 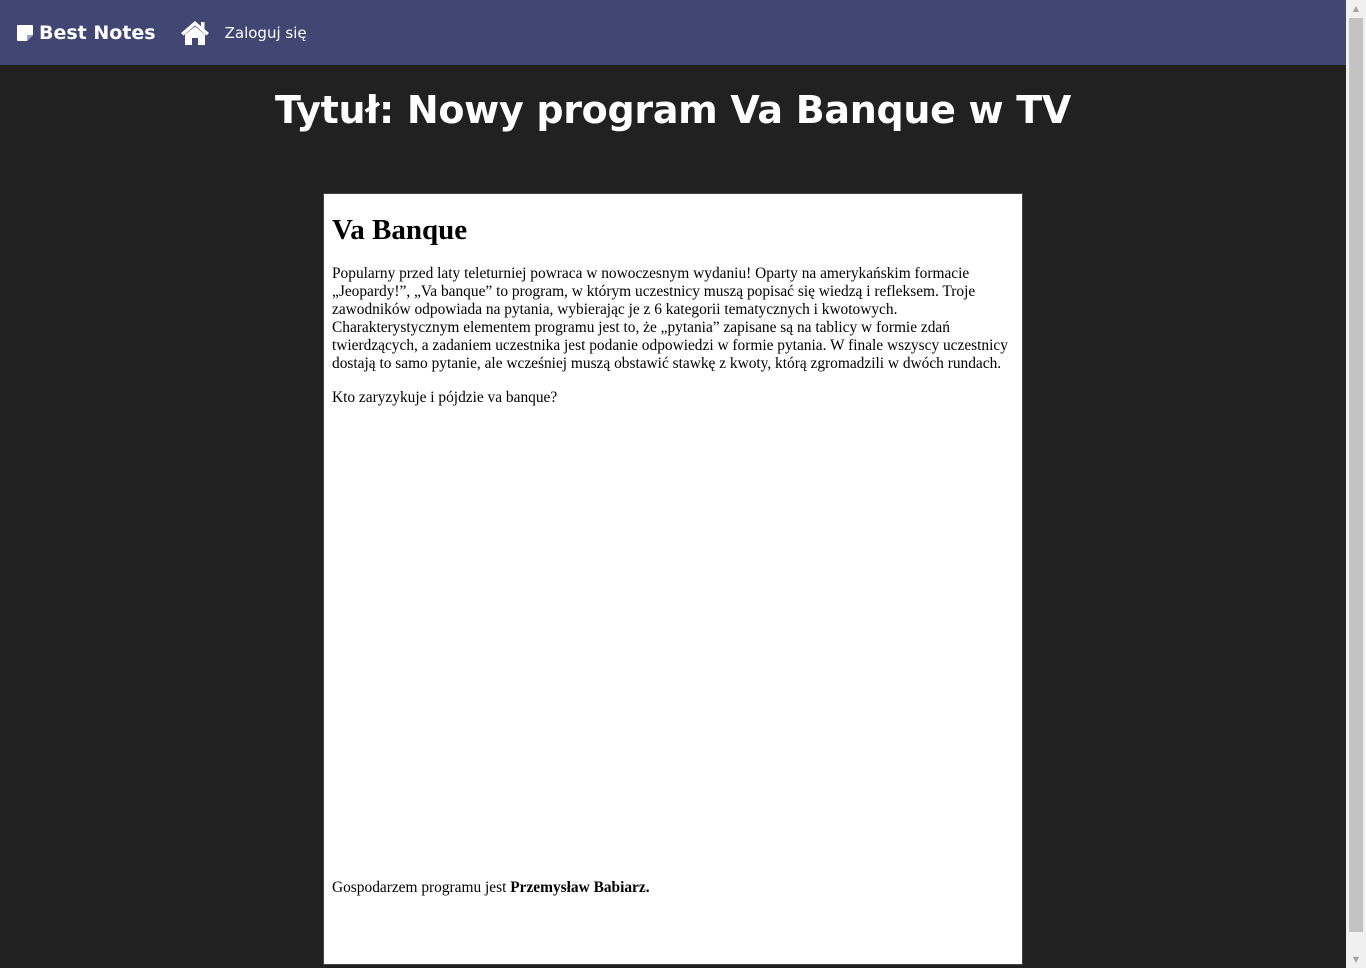 I want to click on note-icon, so click(x=25, y=33).